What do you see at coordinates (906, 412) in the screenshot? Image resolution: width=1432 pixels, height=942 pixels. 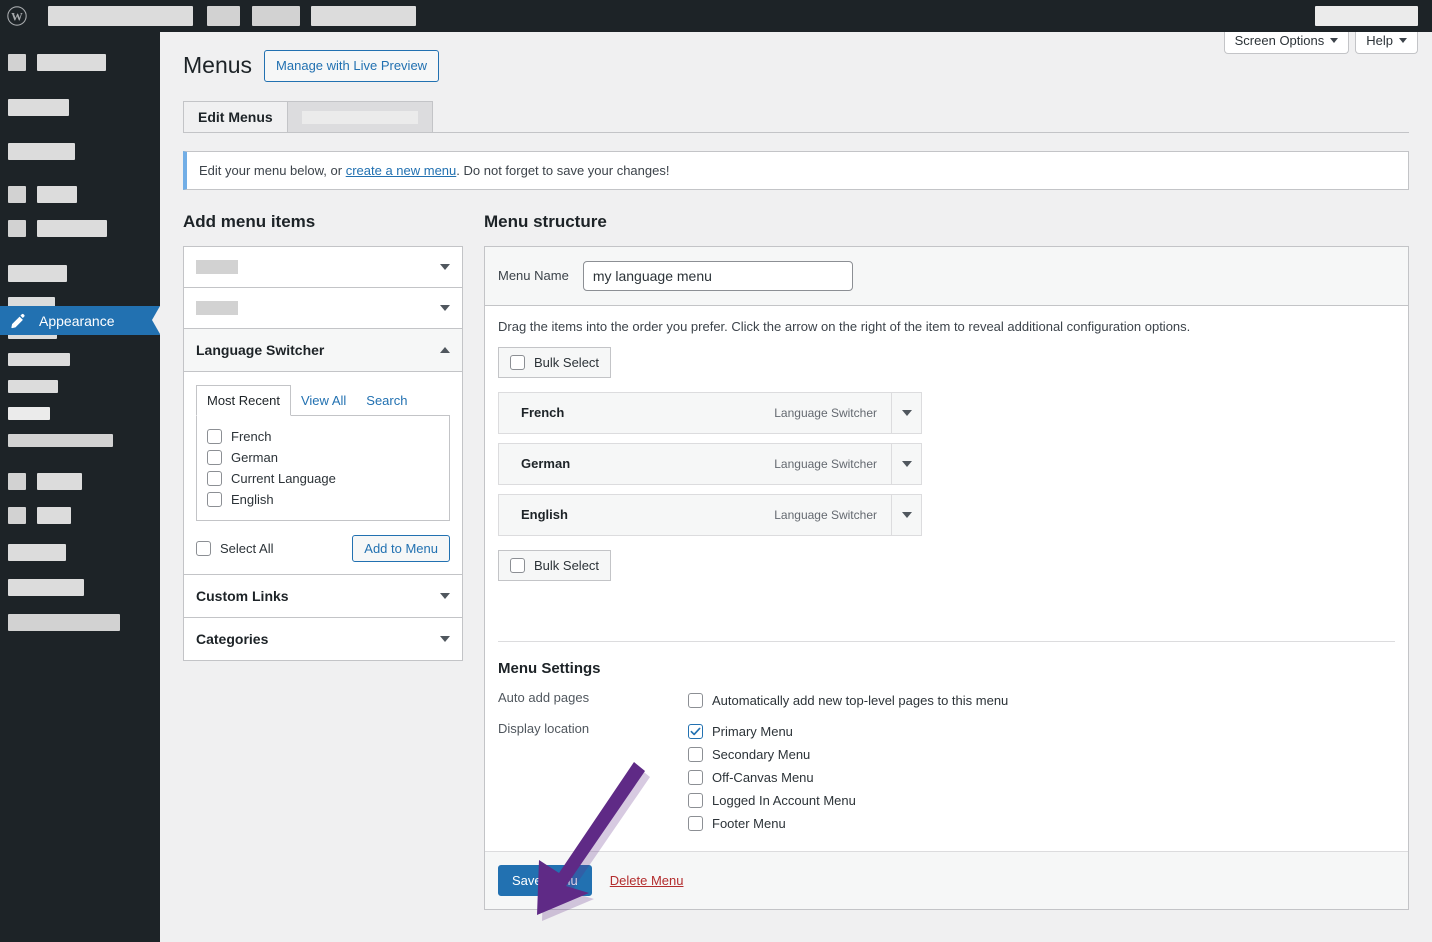 I see `menu-item-toggle-french` at bounding box center [906, 412].